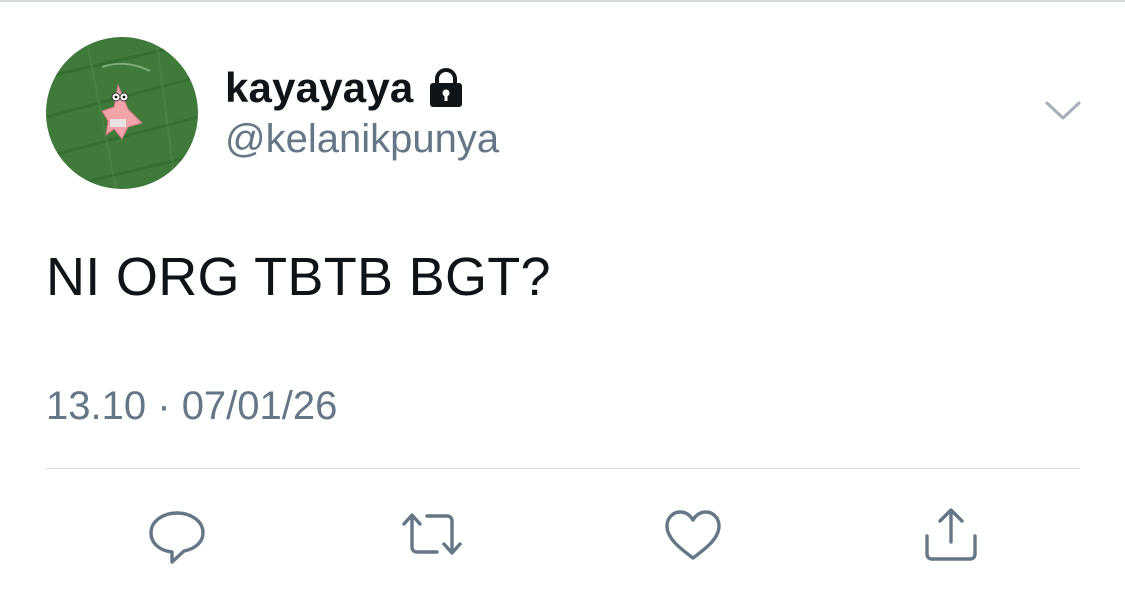 Image resolution: width=1125 pixels, height=597 pixels. Describe the element at coordinates (446, 88) in the screenshot. I see `lock-icon` at that location.